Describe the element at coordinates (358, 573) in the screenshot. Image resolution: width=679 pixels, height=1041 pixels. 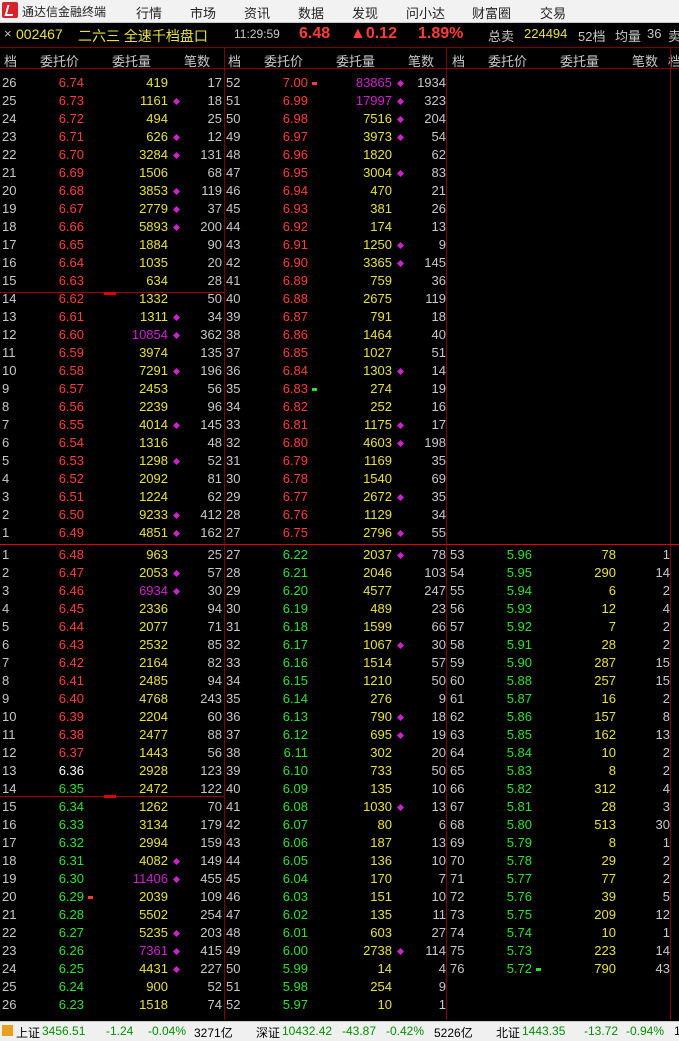
I see `buy-volume: 2046` at that location.